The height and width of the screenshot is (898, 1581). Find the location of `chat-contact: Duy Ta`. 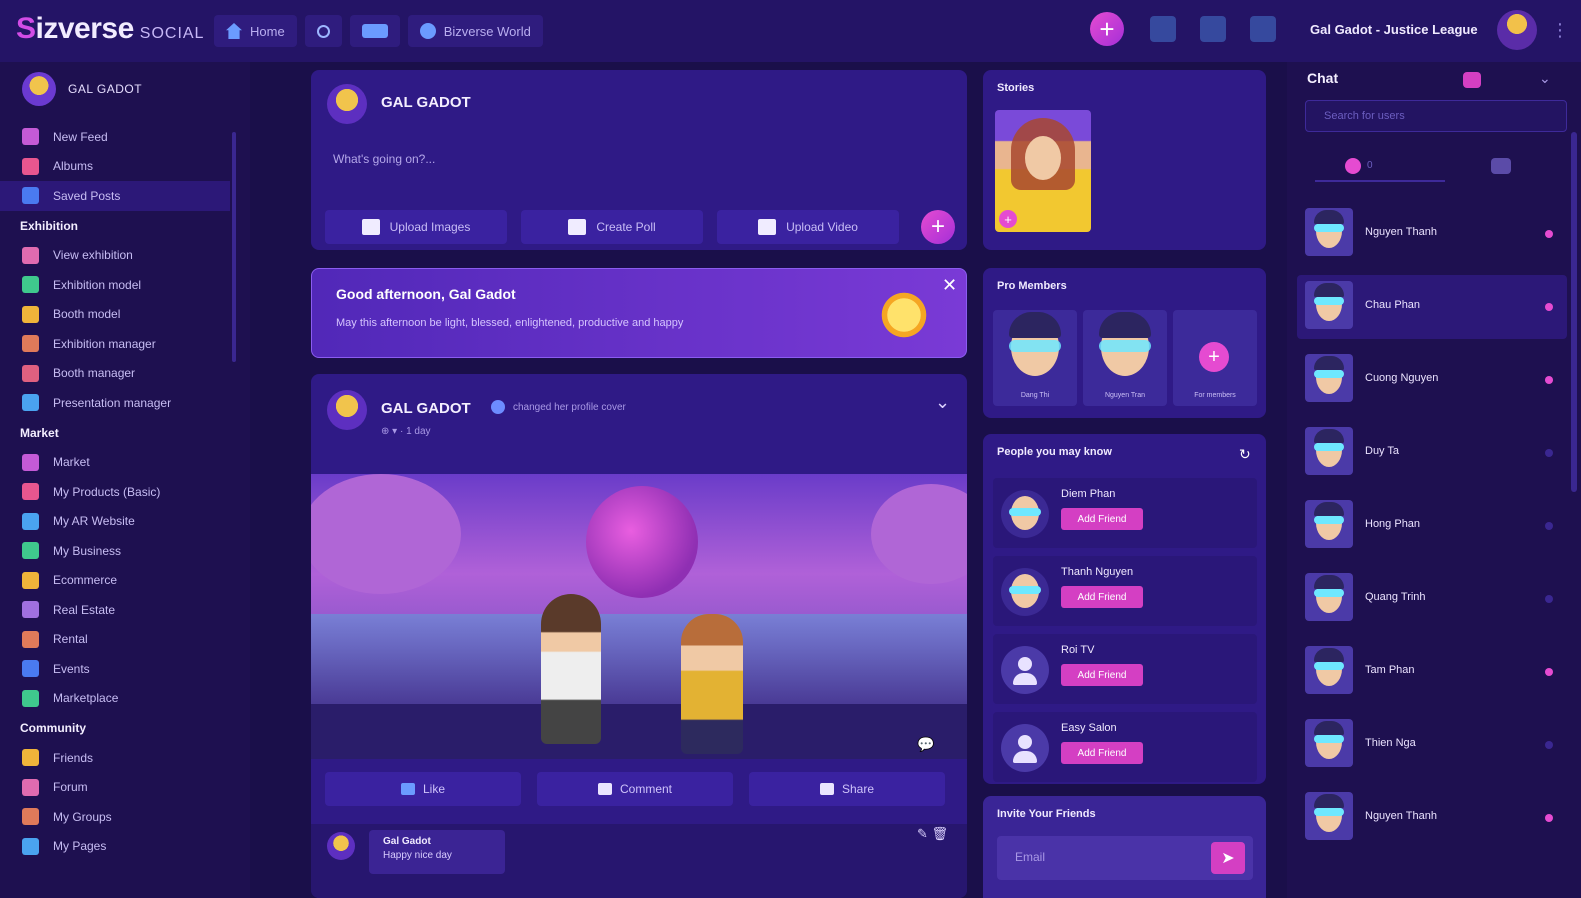

chat-contact: Duy Ta is located at coordinates (1432, 453).